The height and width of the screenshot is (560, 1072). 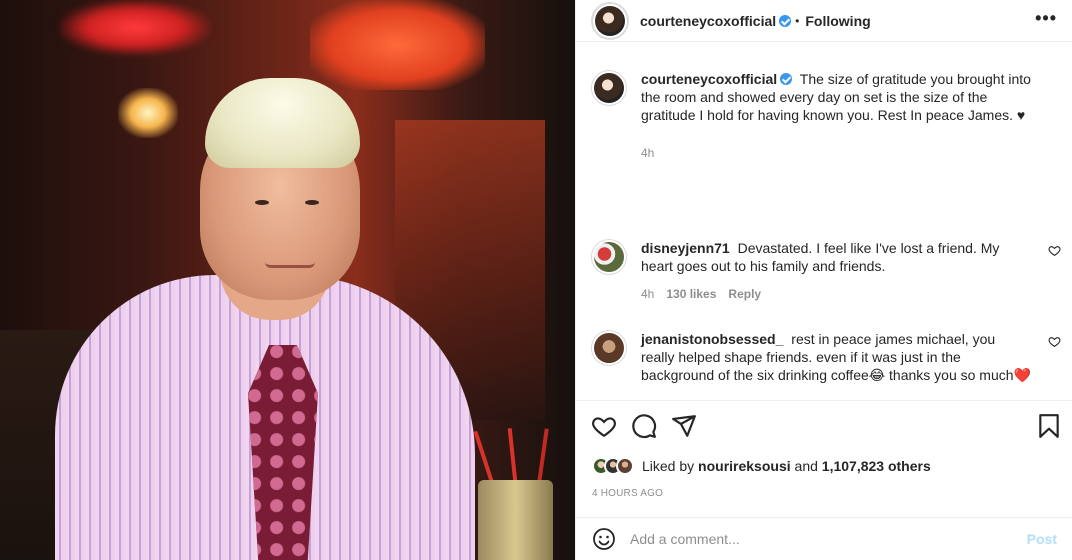 I want to click on comment-likes: 130 likes, so click(x=691, y=294).